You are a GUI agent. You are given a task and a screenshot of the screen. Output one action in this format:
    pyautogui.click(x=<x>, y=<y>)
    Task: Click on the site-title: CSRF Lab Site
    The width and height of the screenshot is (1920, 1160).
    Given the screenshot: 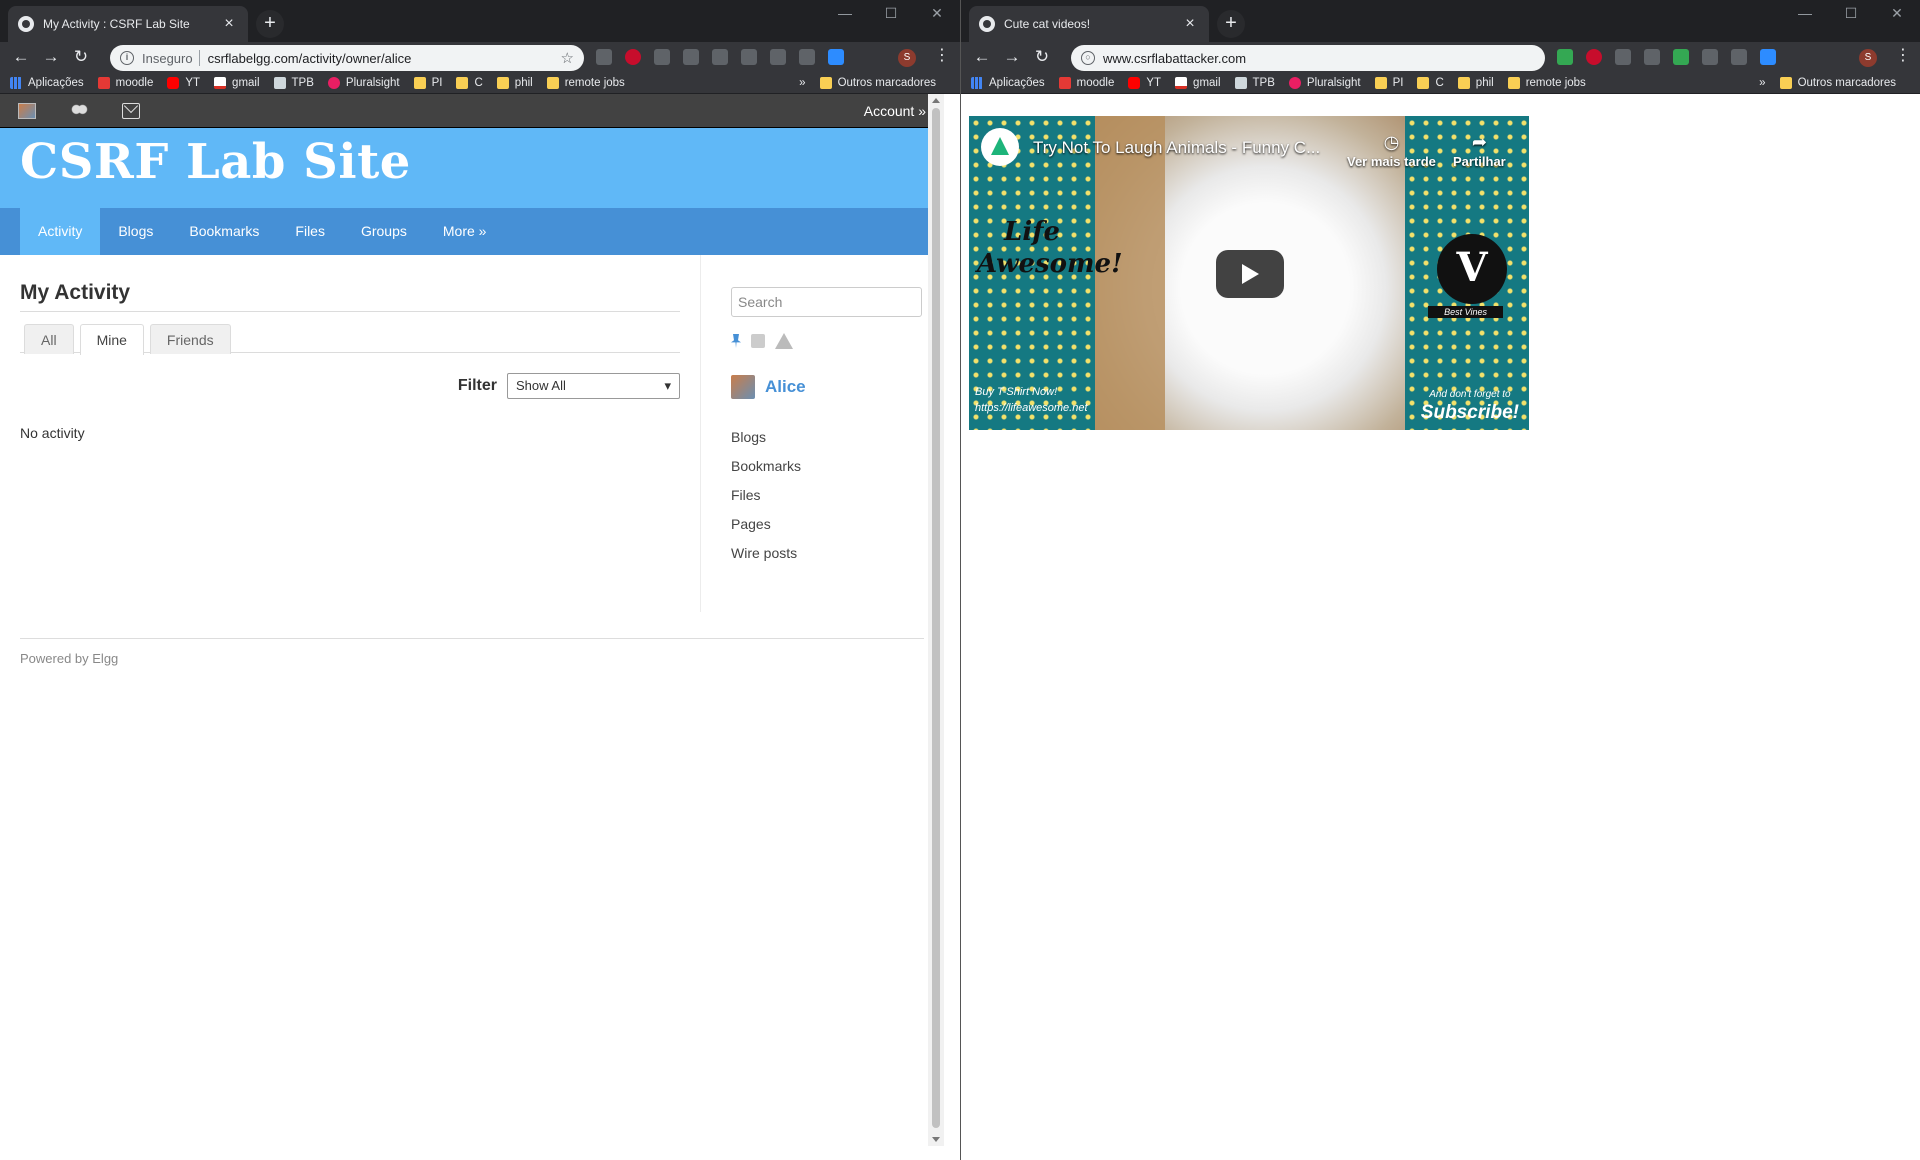 What is the action you would take?
    pyautogui.click(x=472, y=162)
    